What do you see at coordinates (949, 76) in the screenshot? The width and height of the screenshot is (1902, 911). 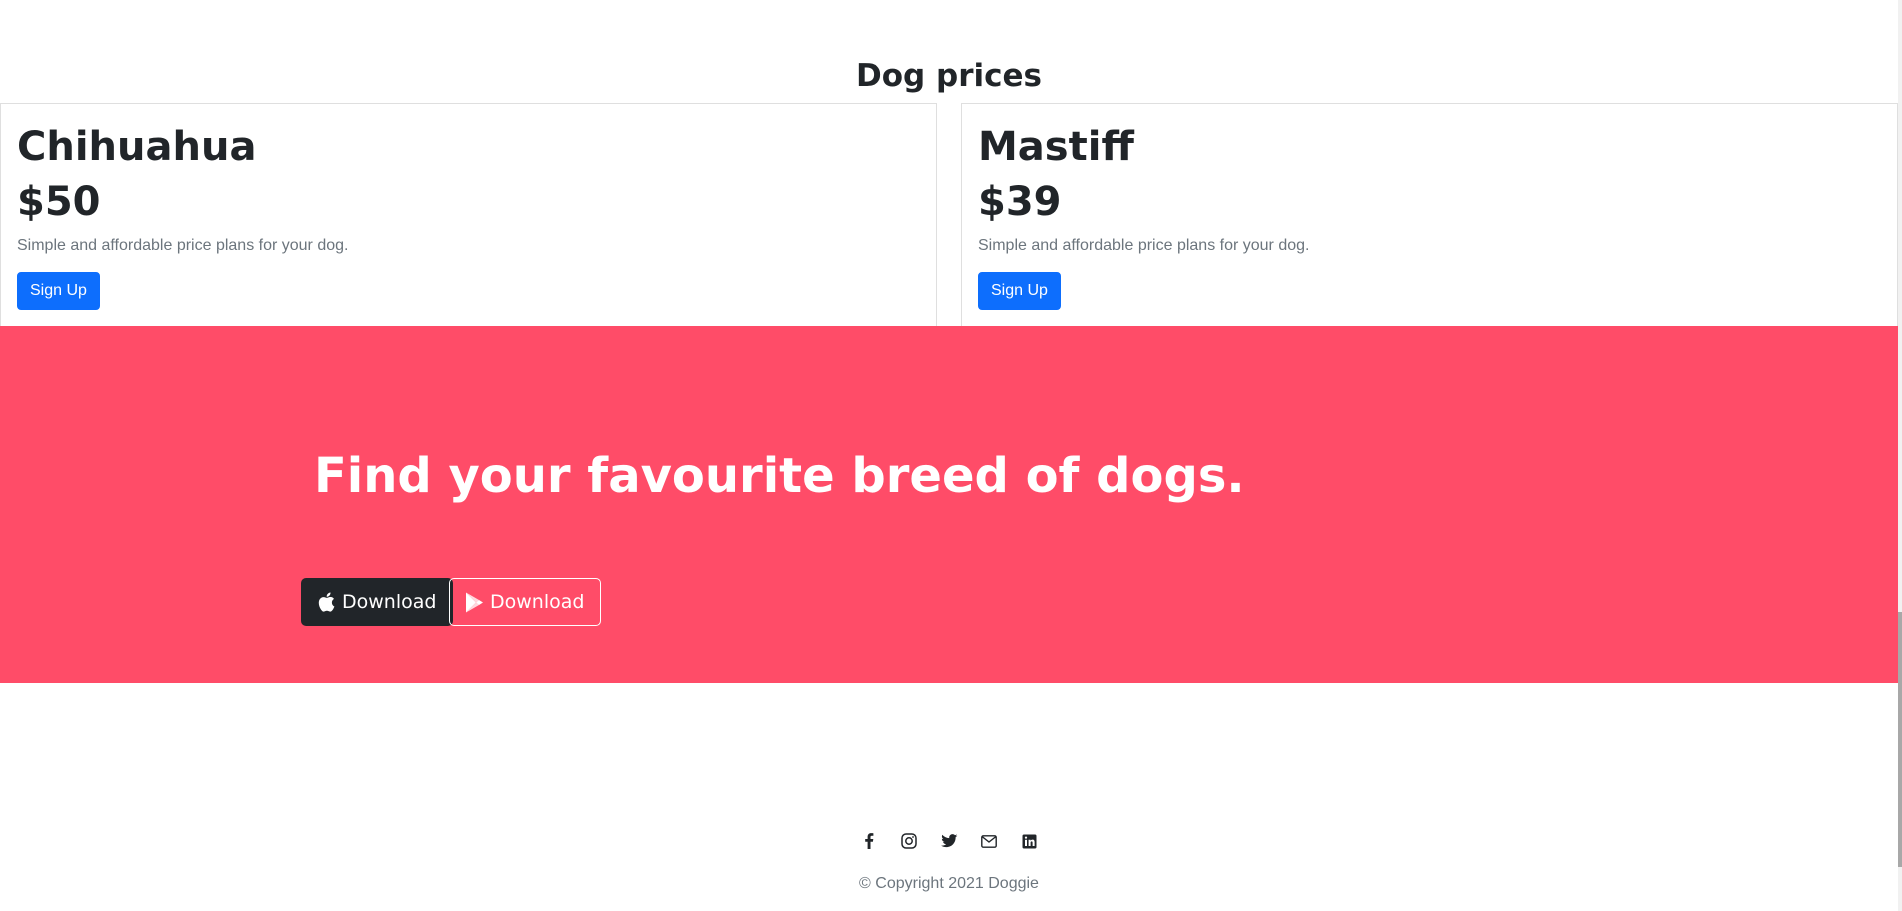 I see `pricing-title: Dog prices` at bounding box center [949, 76].